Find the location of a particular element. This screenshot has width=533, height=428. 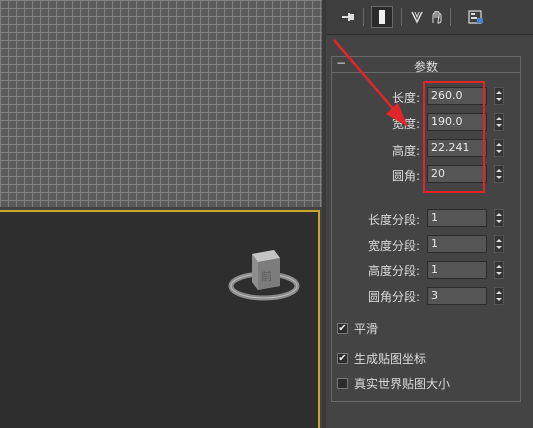

fillet-segs-label: 圆角分段: is located at coordinates (393, 297).